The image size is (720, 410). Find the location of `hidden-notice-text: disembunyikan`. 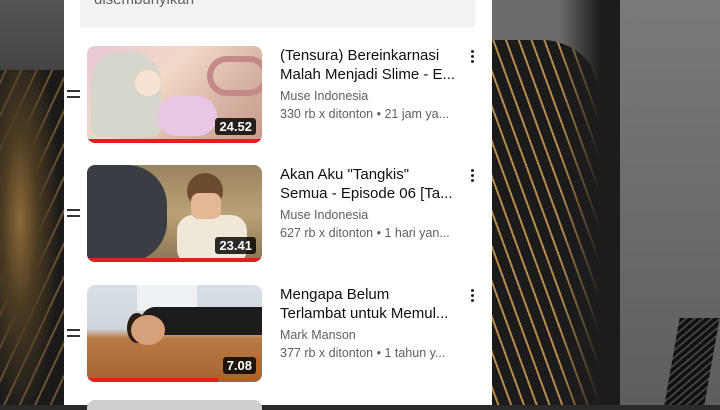

hidden-notice-text: disembunyikan is located at coordinates (144, 4).